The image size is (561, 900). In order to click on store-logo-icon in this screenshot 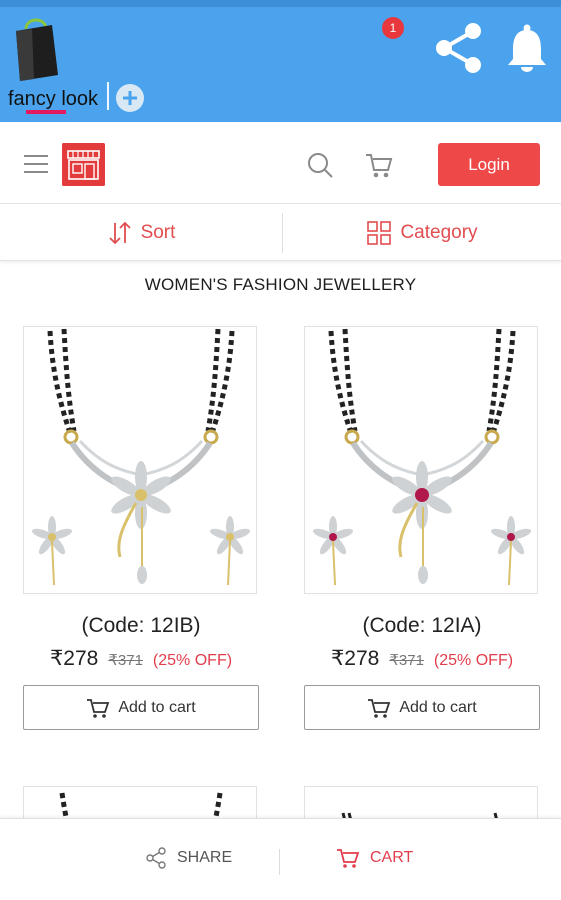, I will do `click(83, 164)`.